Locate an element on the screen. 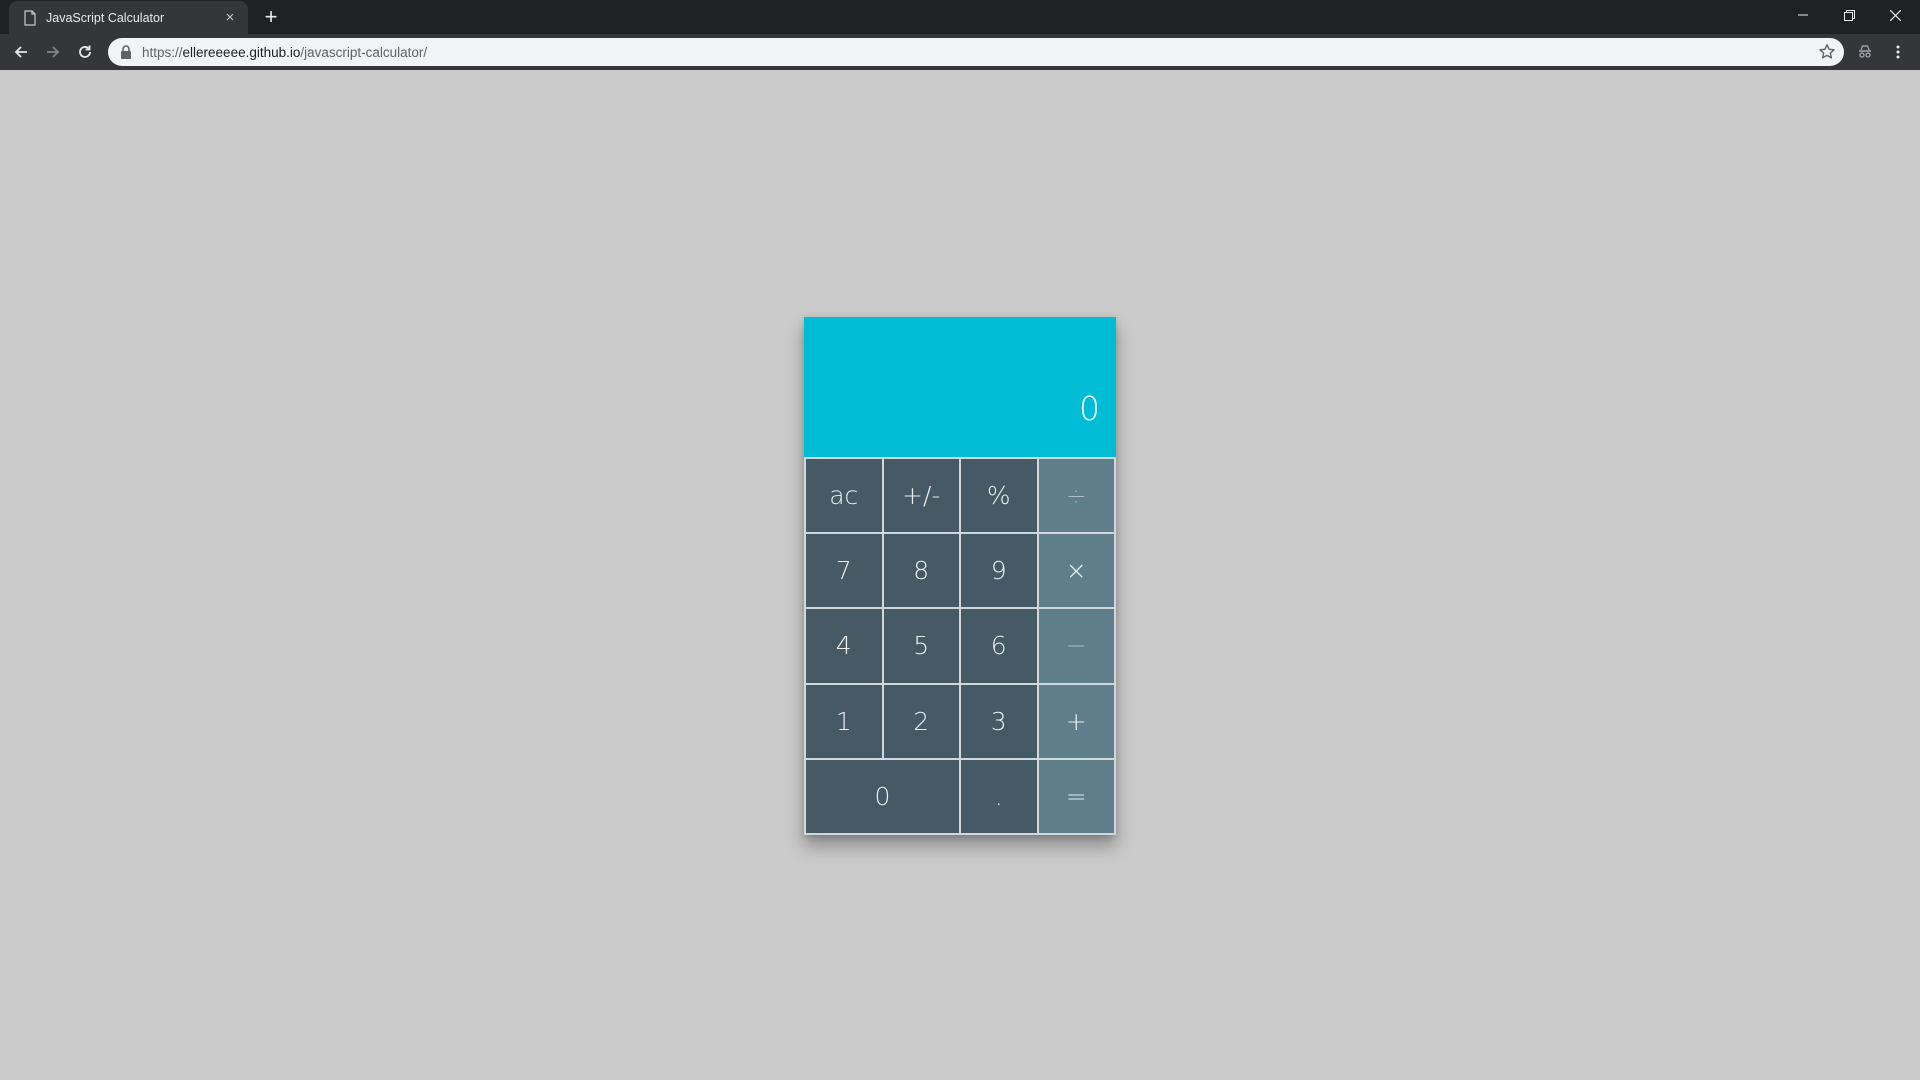 The width and height of the screenshot is (1920, 1080). restore-button is located at coordinates (1849, 15).